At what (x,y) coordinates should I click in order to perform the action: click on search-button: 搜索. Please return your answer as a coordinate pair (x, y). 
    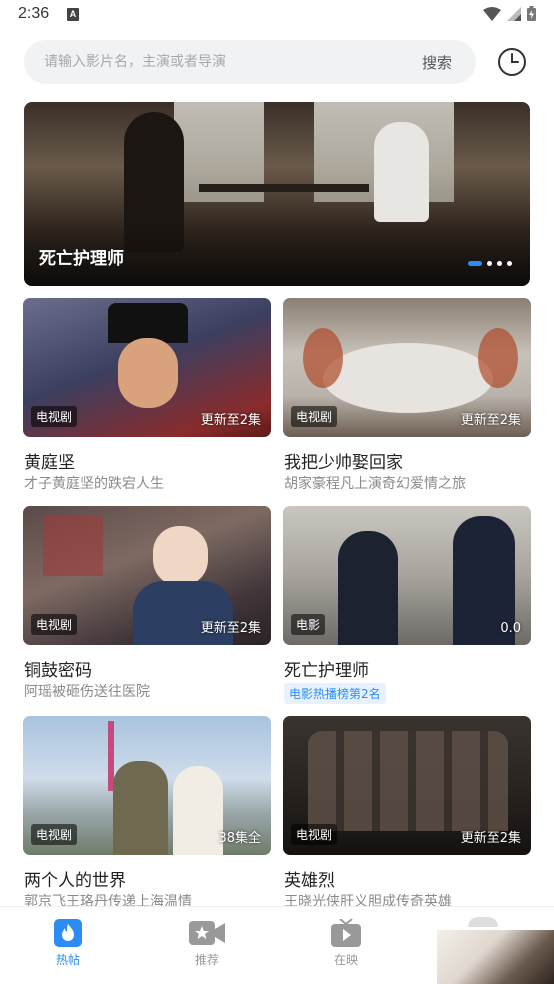
    Looking at the image, I should click on (437, 62).